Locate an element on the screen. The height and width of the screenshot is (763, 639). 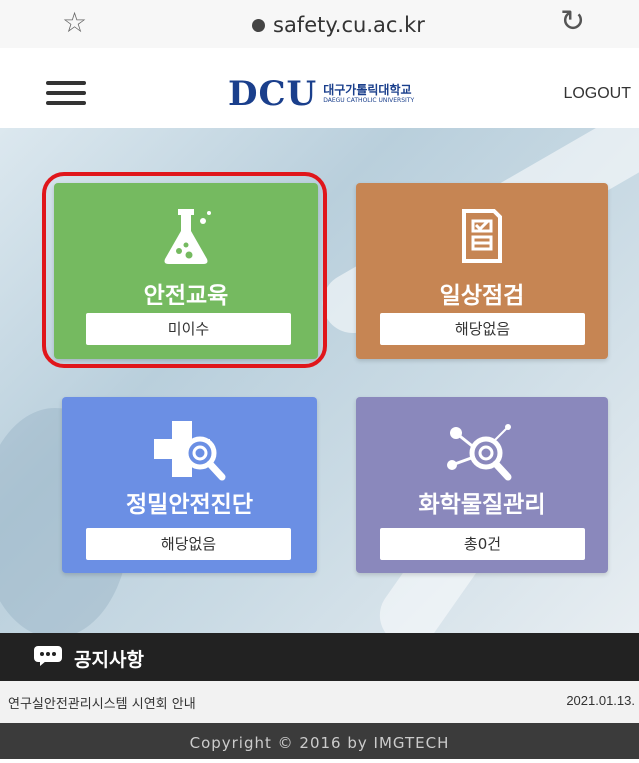
highlight-annotation is located at coordinates (184, 270).